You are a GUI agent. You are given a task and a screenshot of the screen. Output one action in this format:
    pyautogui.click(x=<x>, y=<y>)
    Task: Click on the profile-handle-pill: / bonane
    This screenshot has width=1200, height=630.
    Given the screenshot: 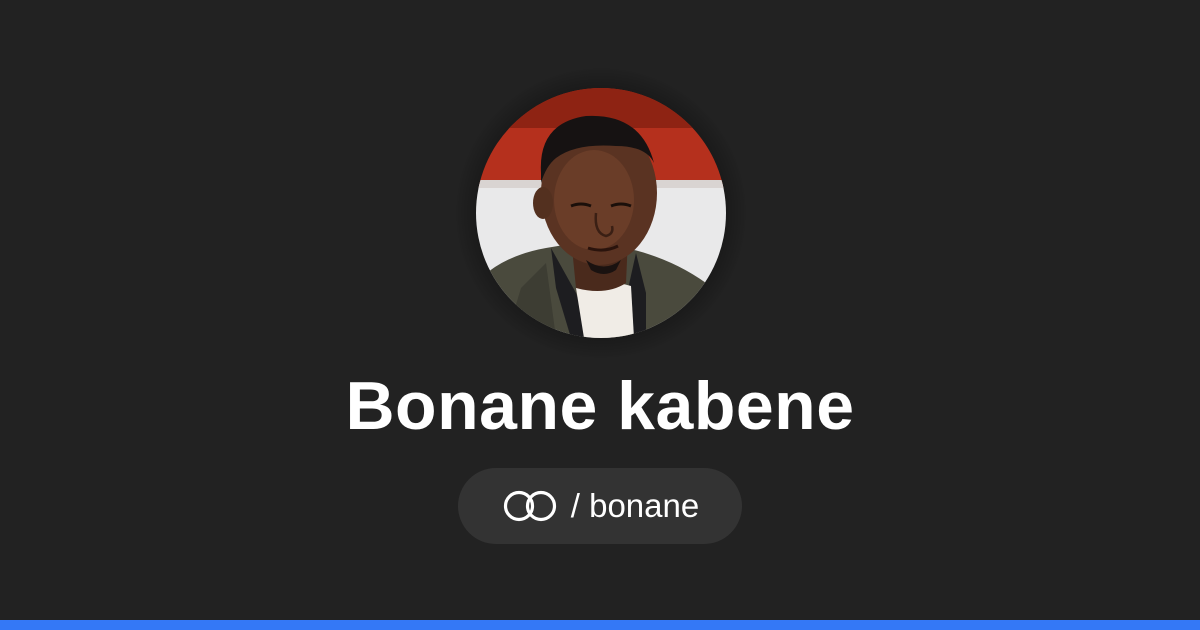 What is the action you would take?
    pyautogui.click(x=600, y=506)
    